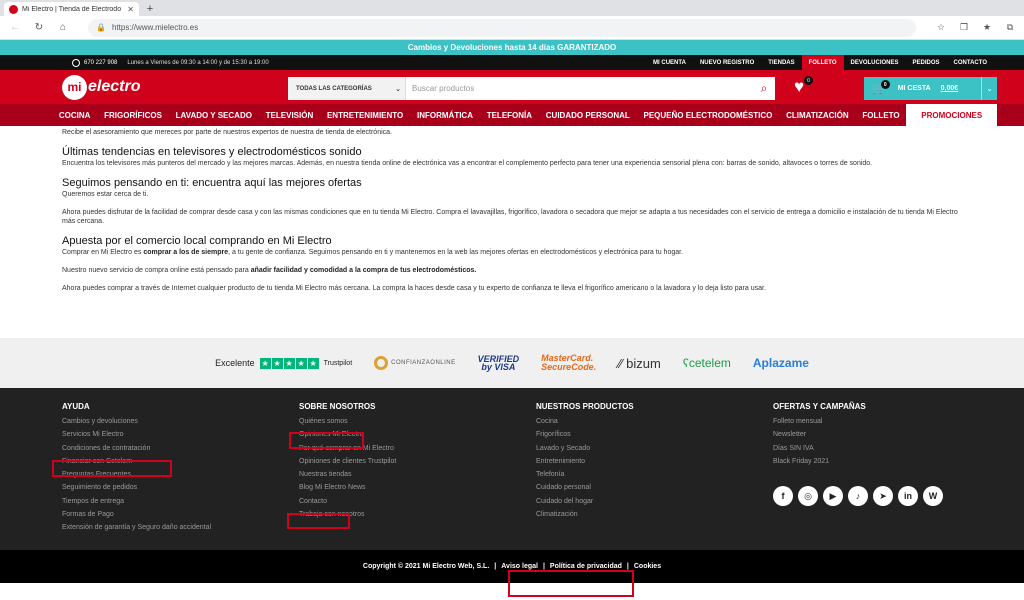  Describe the element at coordinates (150, 9) in the screenshot. I see `new-tab-button: +` at that location.